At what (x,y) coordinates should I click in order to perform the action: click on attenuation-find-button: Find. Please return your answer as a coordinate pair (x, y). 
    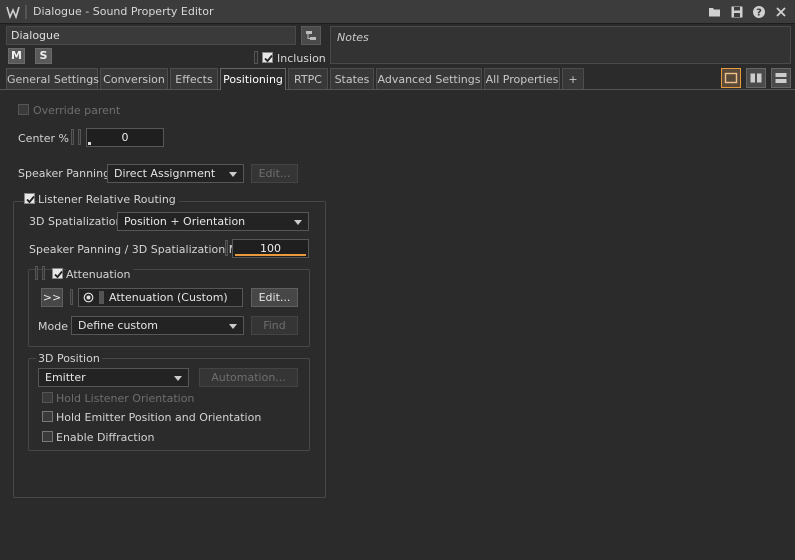
    Looking at the image, I should click on (274, 325).